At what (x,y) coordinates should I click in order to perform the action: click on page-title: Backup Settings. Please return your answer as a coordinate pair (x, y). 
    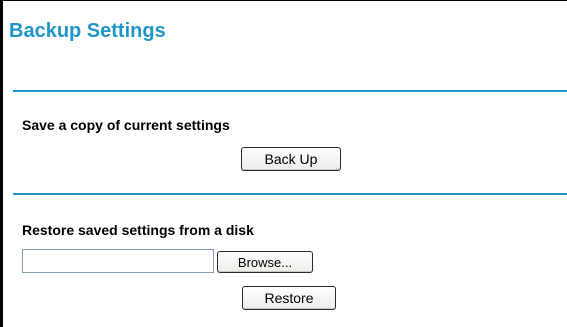
    Looking at the image, I should click on (87, 31).